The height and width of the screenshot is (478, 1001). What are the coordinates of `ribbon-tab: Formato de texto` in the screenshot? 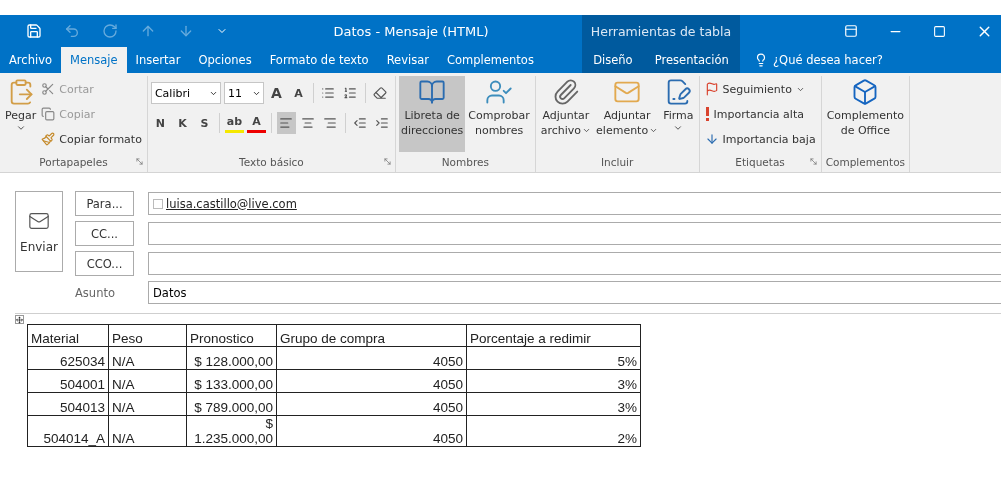 It's located at (319, 60).